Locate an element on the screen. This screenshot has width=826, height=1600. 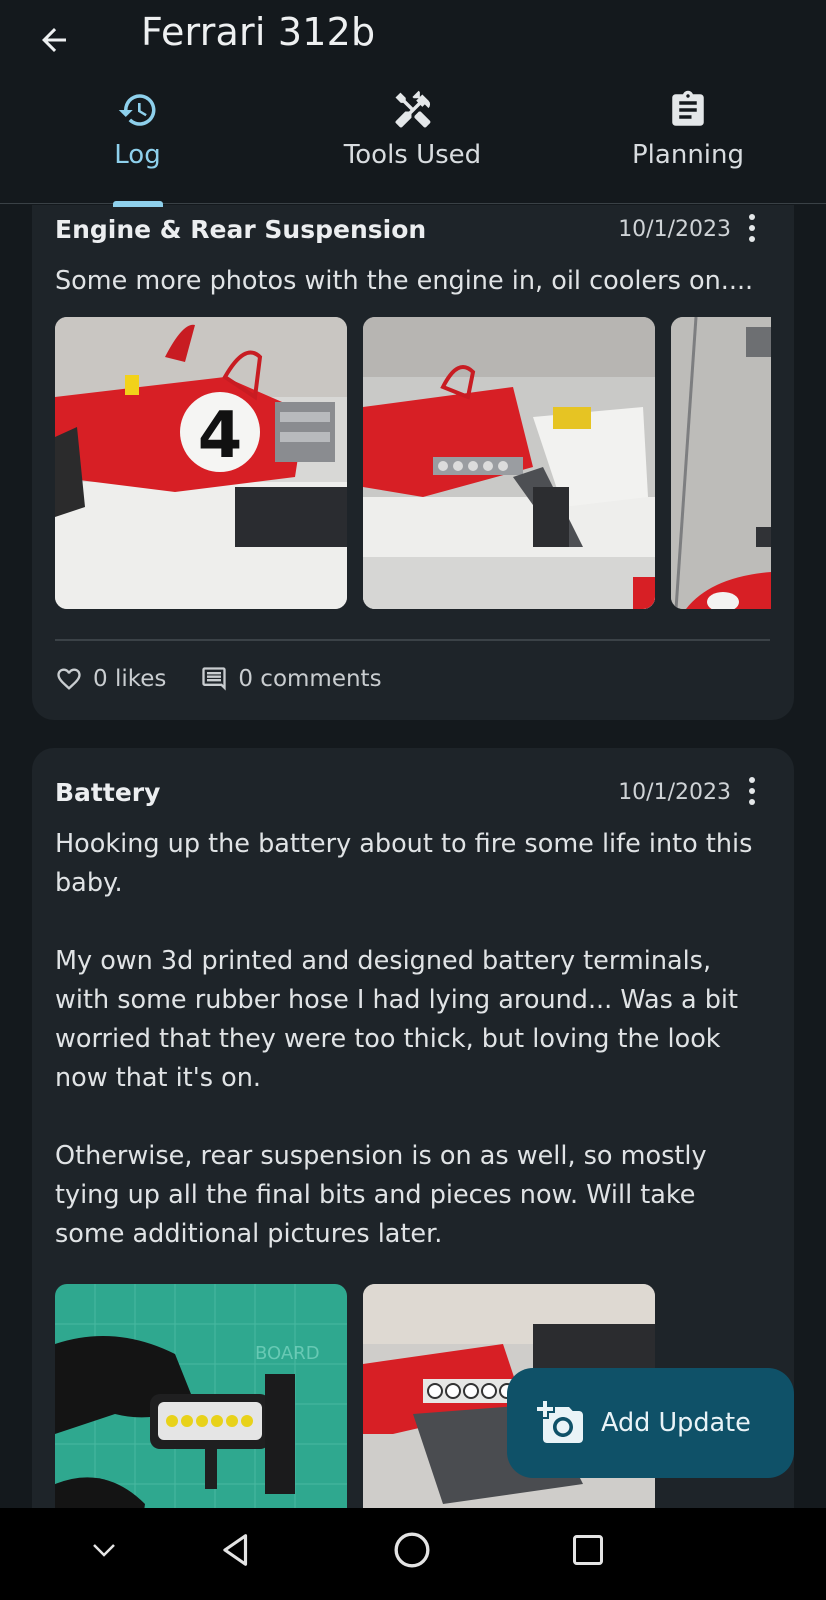
comment-button: 0 comments is located at coordinates (291, 679).